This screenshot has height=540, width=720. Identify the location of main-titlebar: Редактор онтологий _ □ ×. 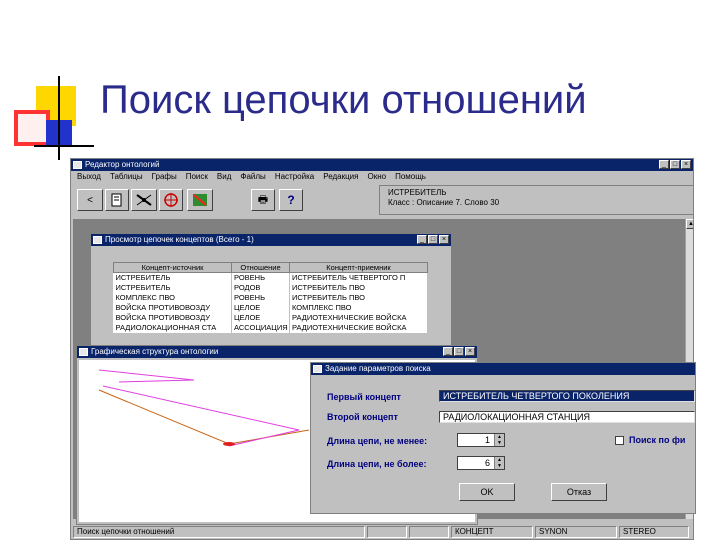
(382, 165).